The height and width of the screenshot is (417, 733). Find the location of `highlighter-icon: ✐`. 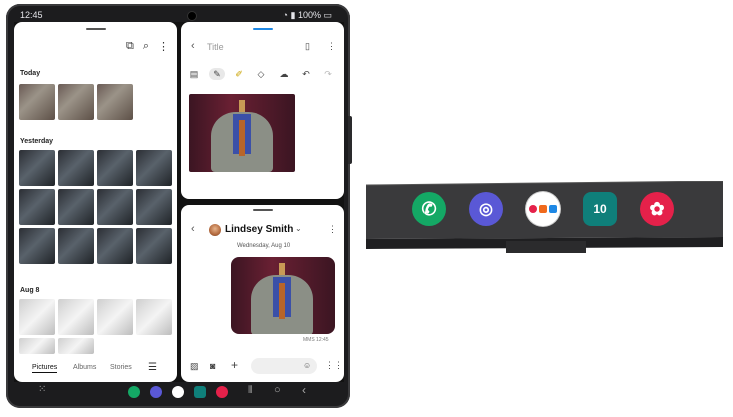

highlighter-icon: ✐ is located at coordinates (239, 74).